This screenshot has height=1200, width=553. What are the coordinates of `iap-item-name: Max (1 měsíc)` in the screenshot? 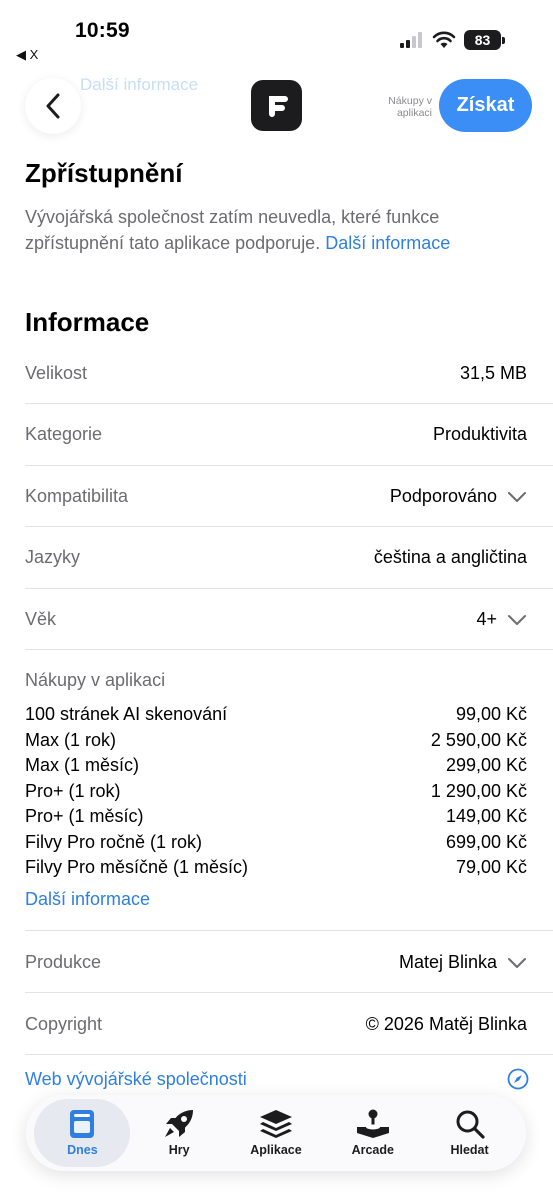 It's located at (82, 765).